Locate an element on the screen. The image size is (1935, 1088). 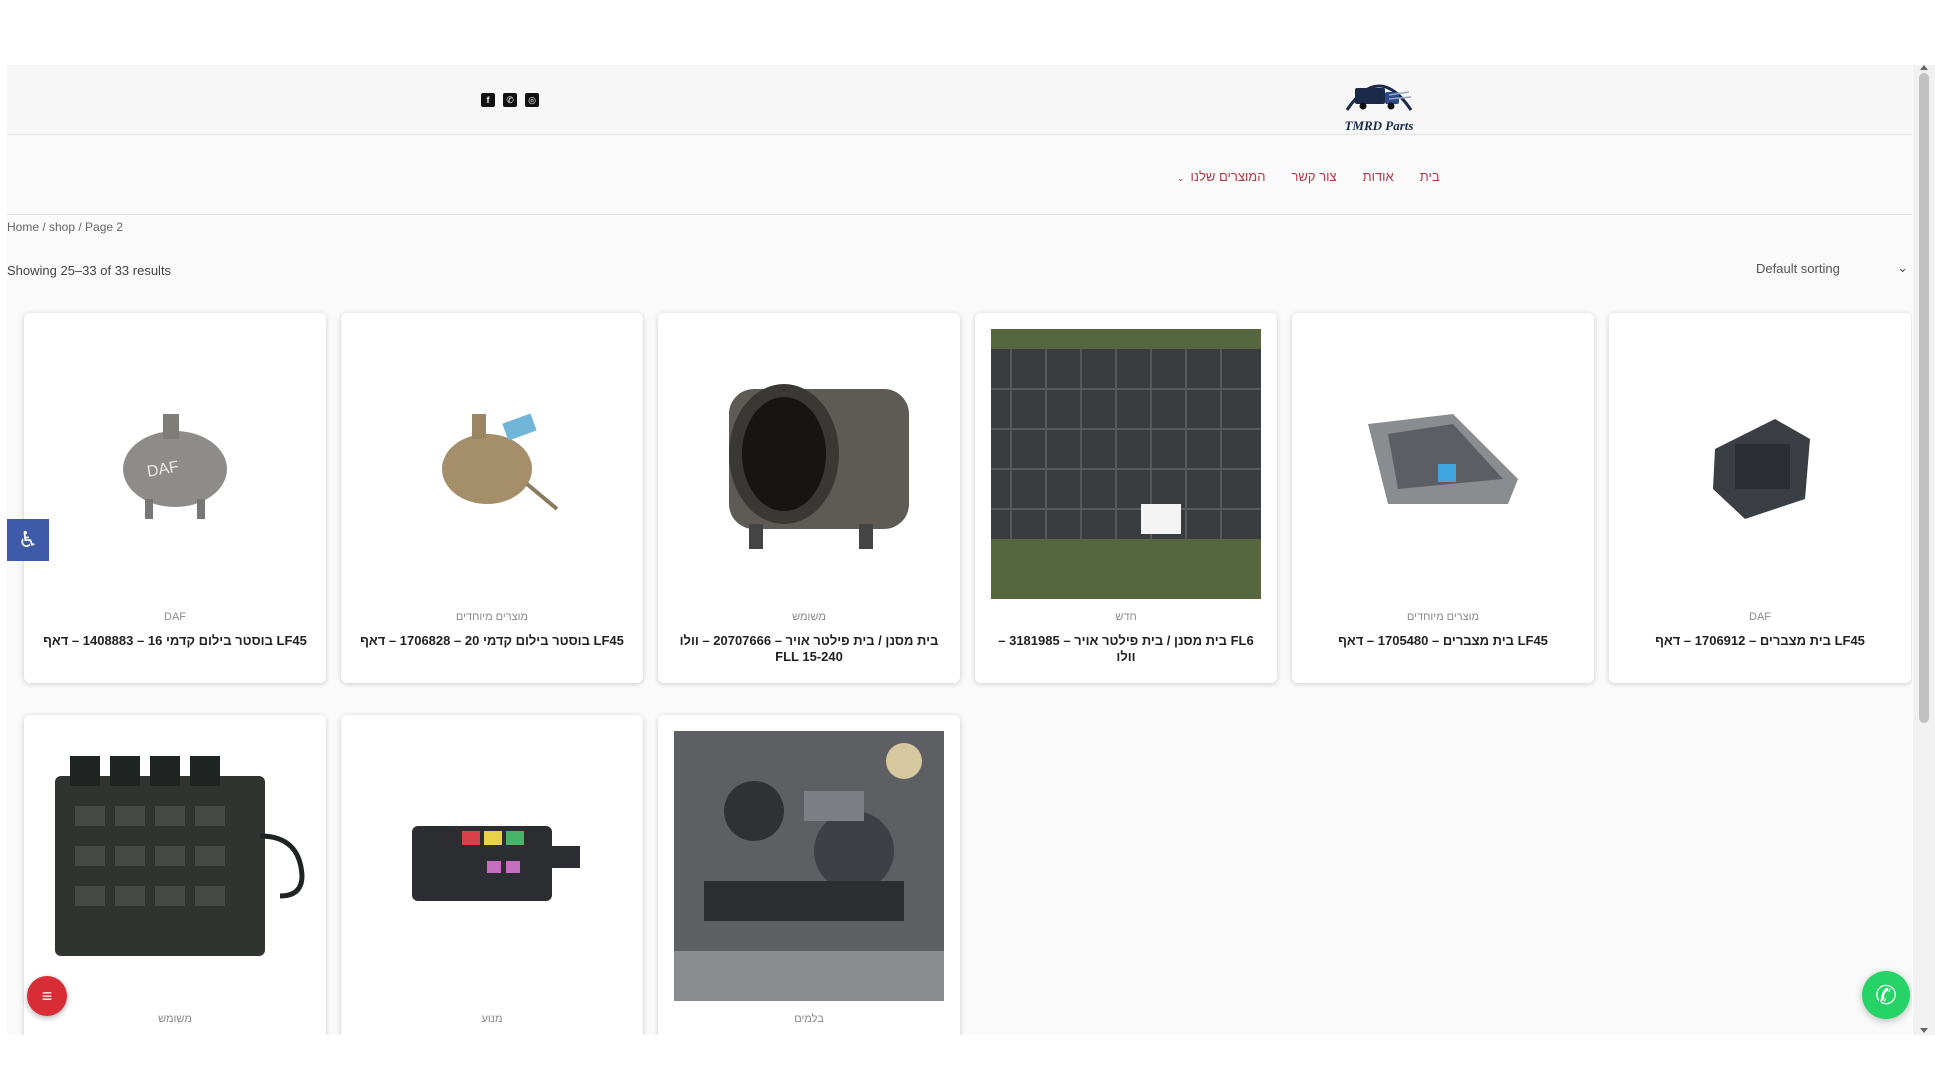
product-image: DAF is located at coordinates (175, 464).